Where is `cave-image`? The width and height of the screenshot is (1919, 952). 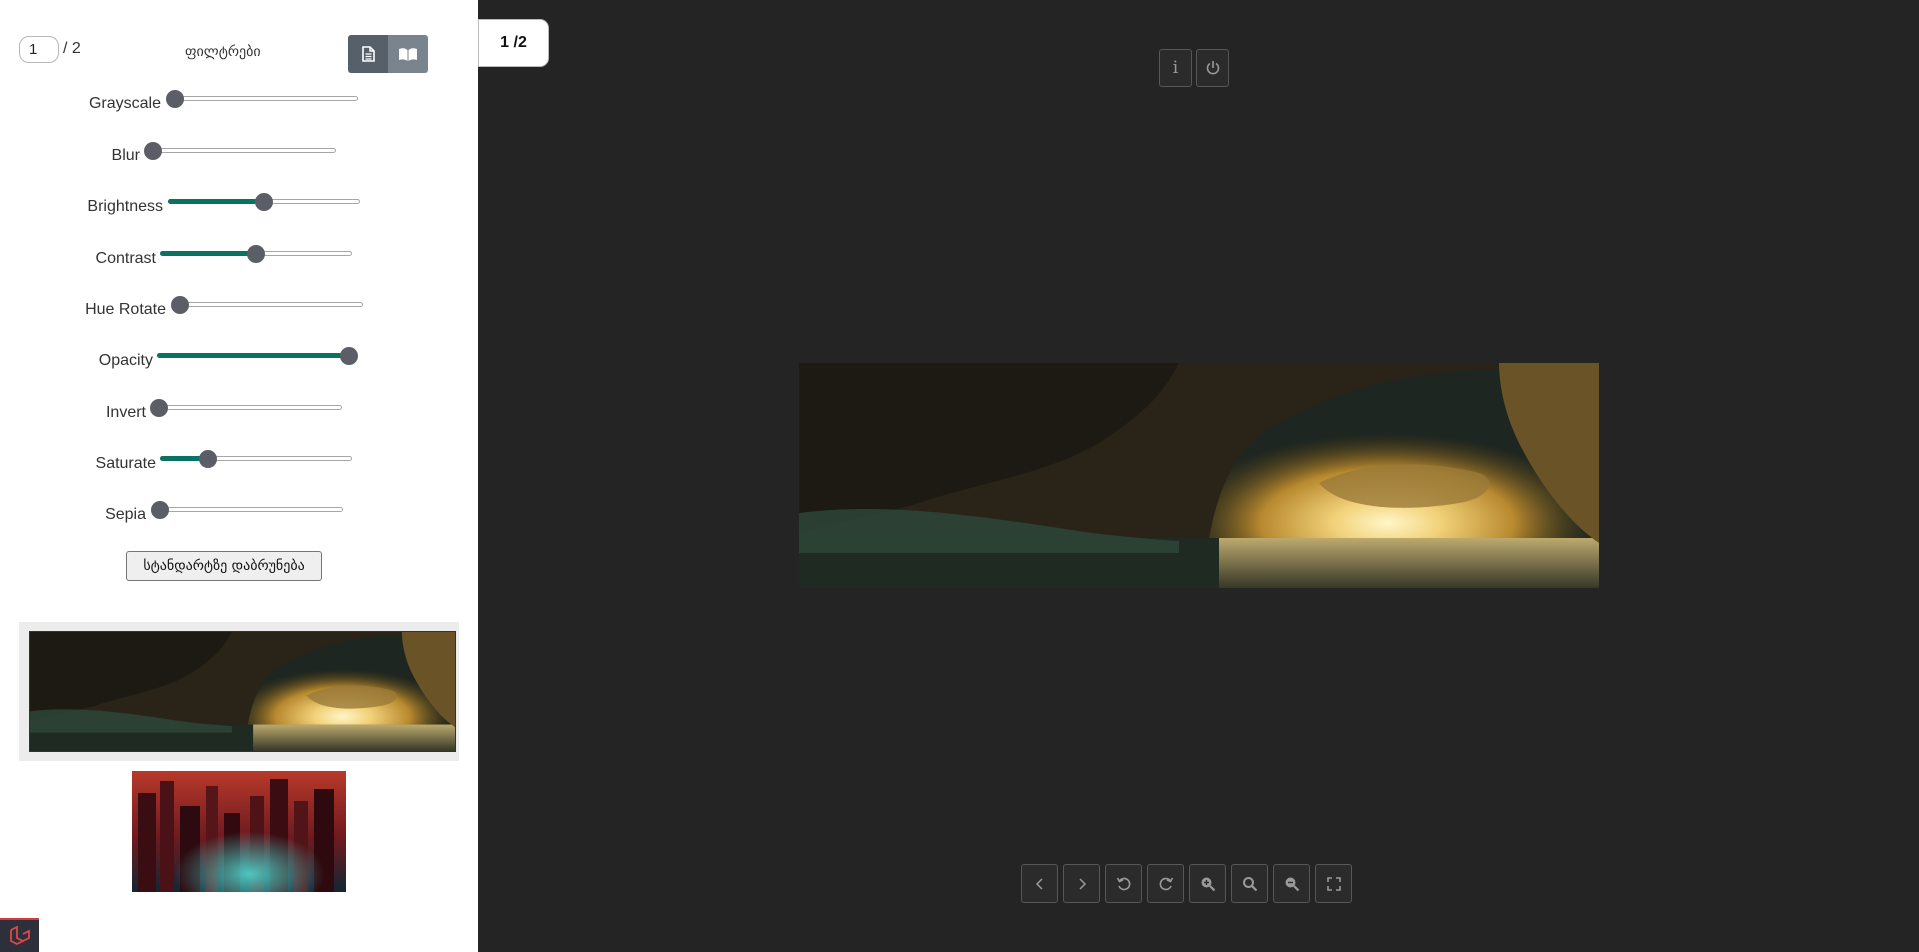
cave-image is located at coordinates (1199, 475).